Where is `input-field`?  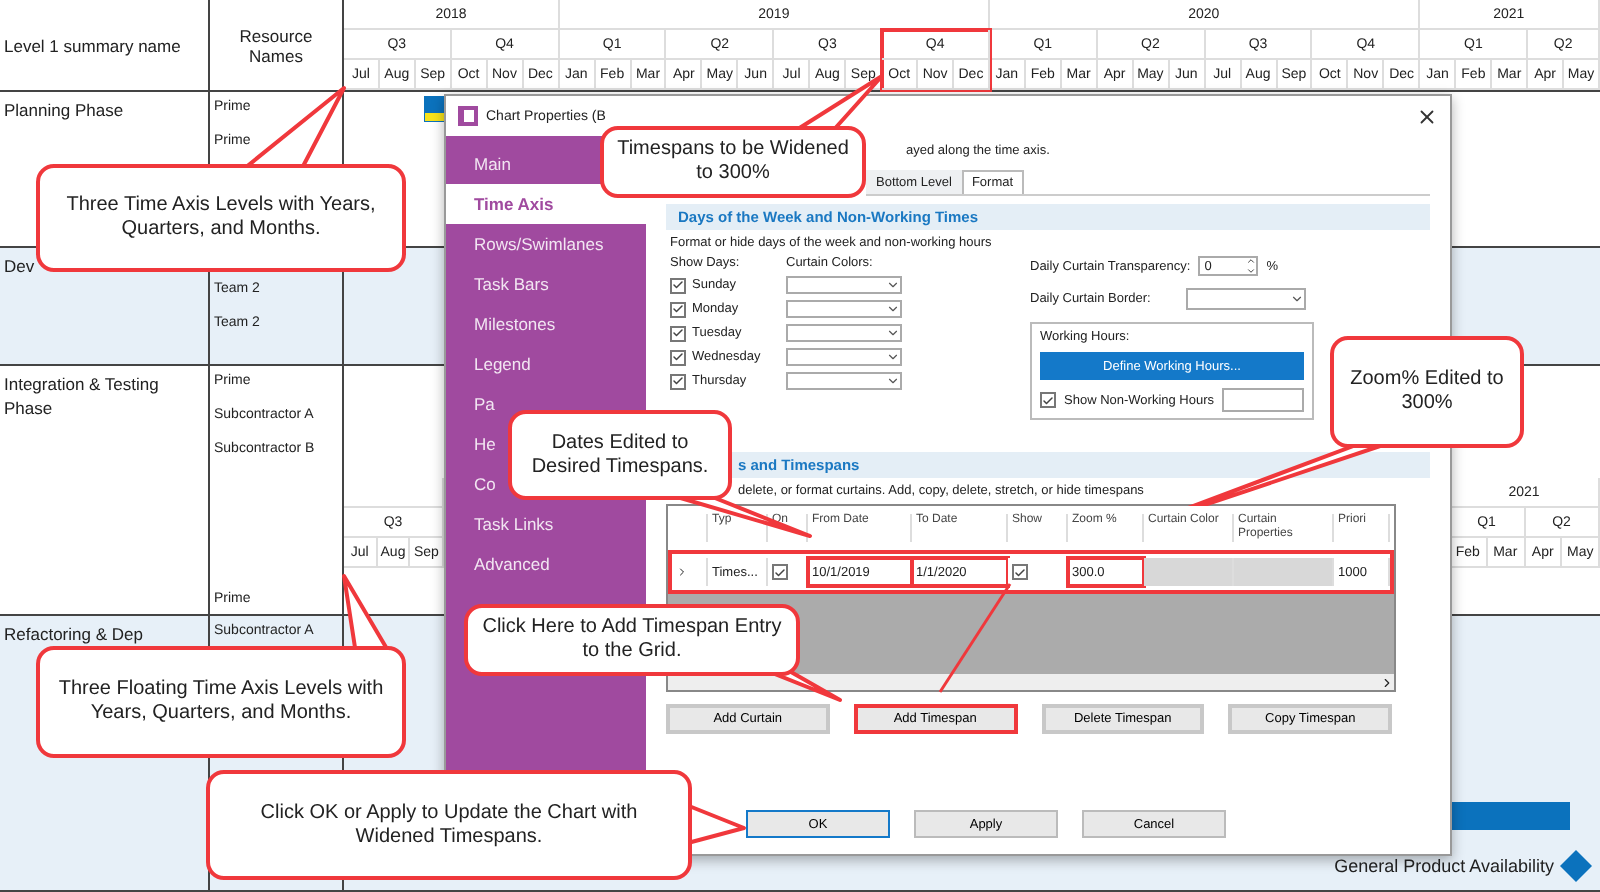 input-field is located at coordinates (1263, 400).